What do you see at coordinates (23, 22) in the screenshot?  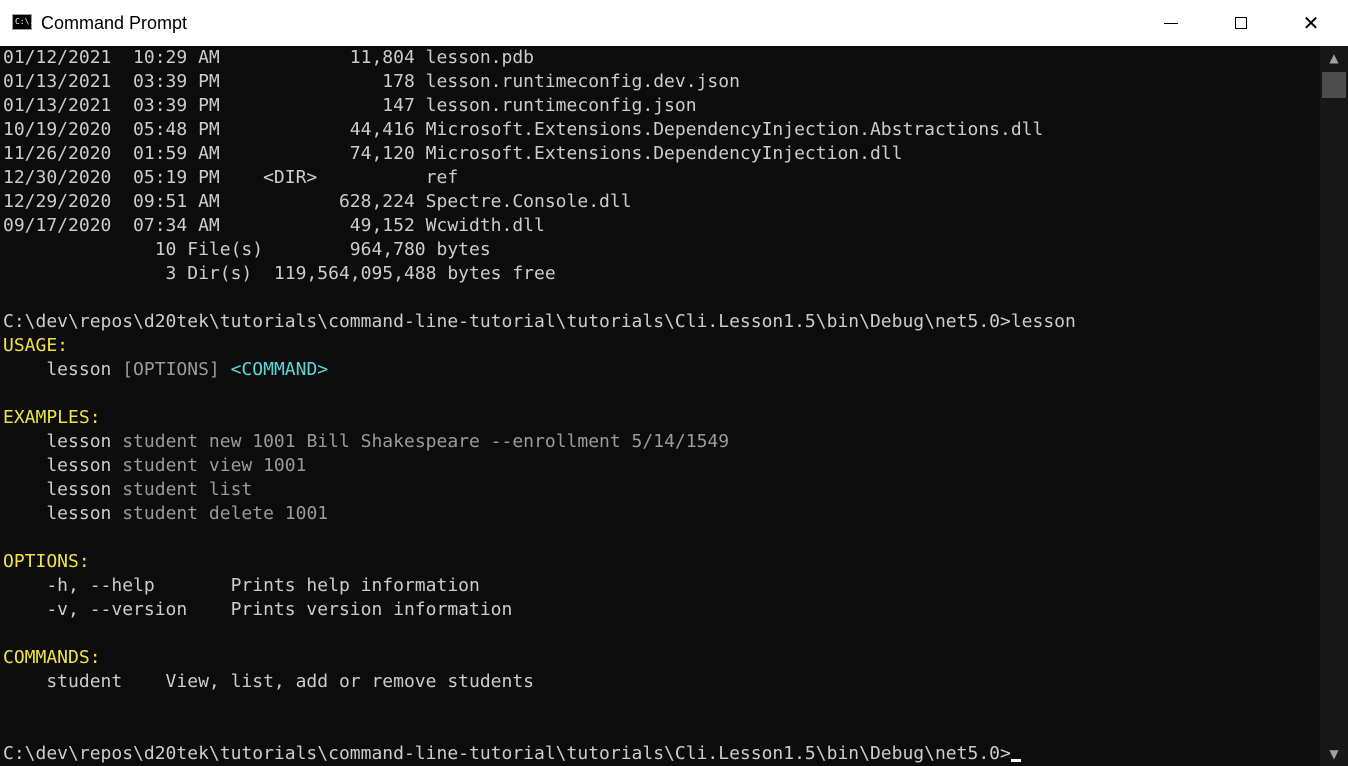 I see `command-prompt-icon: C:\.` at bounding box center [23, 22].